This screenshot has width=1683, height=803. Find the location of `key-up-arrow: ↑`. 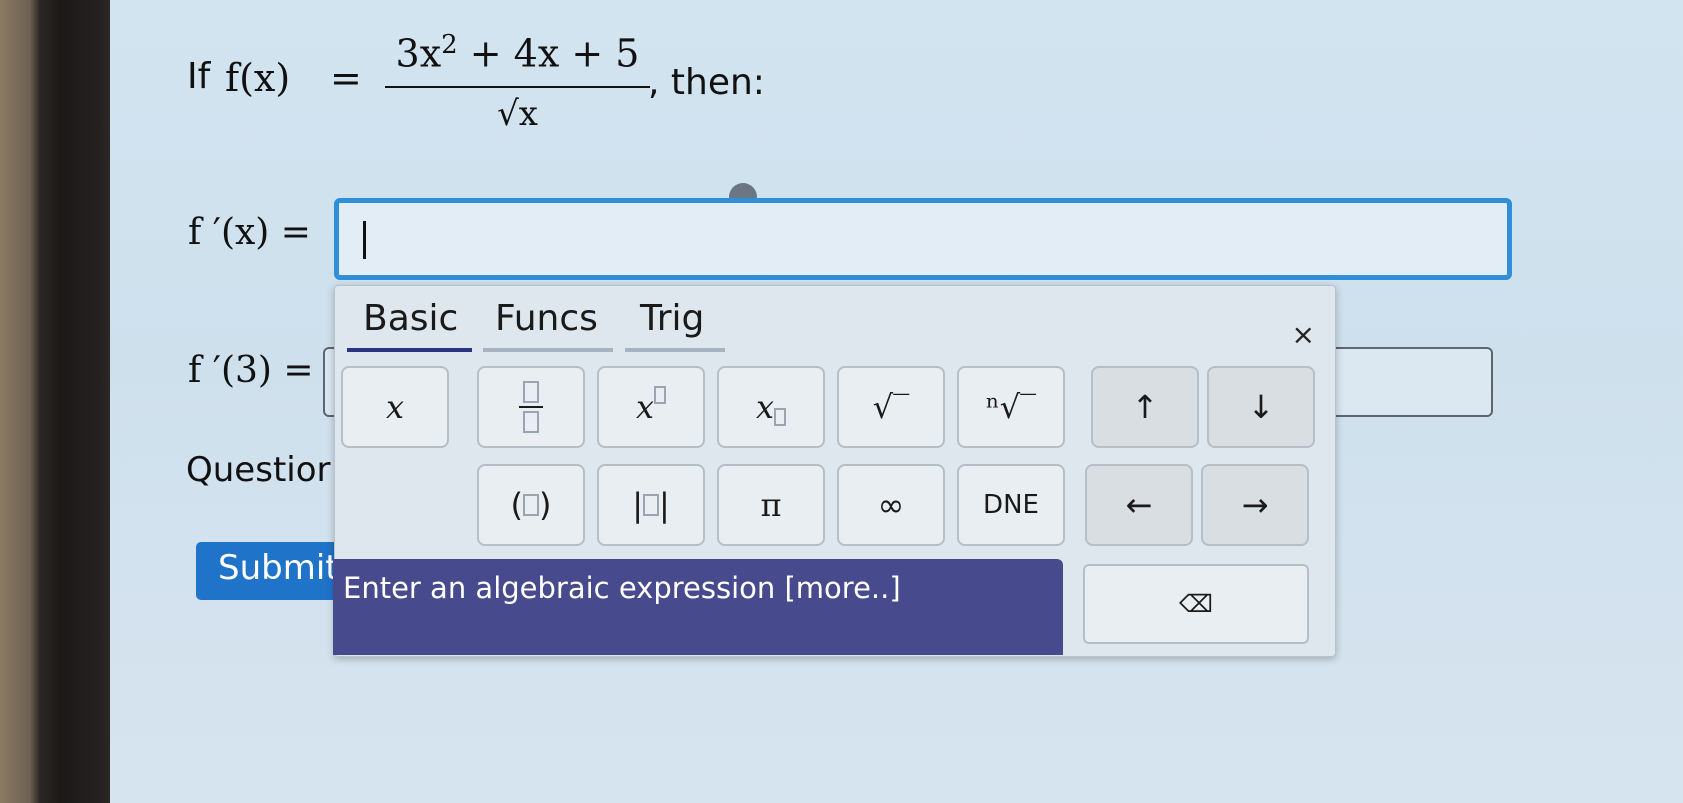

key-up-arrow: ↑ is located at coordinates (1145, 407).